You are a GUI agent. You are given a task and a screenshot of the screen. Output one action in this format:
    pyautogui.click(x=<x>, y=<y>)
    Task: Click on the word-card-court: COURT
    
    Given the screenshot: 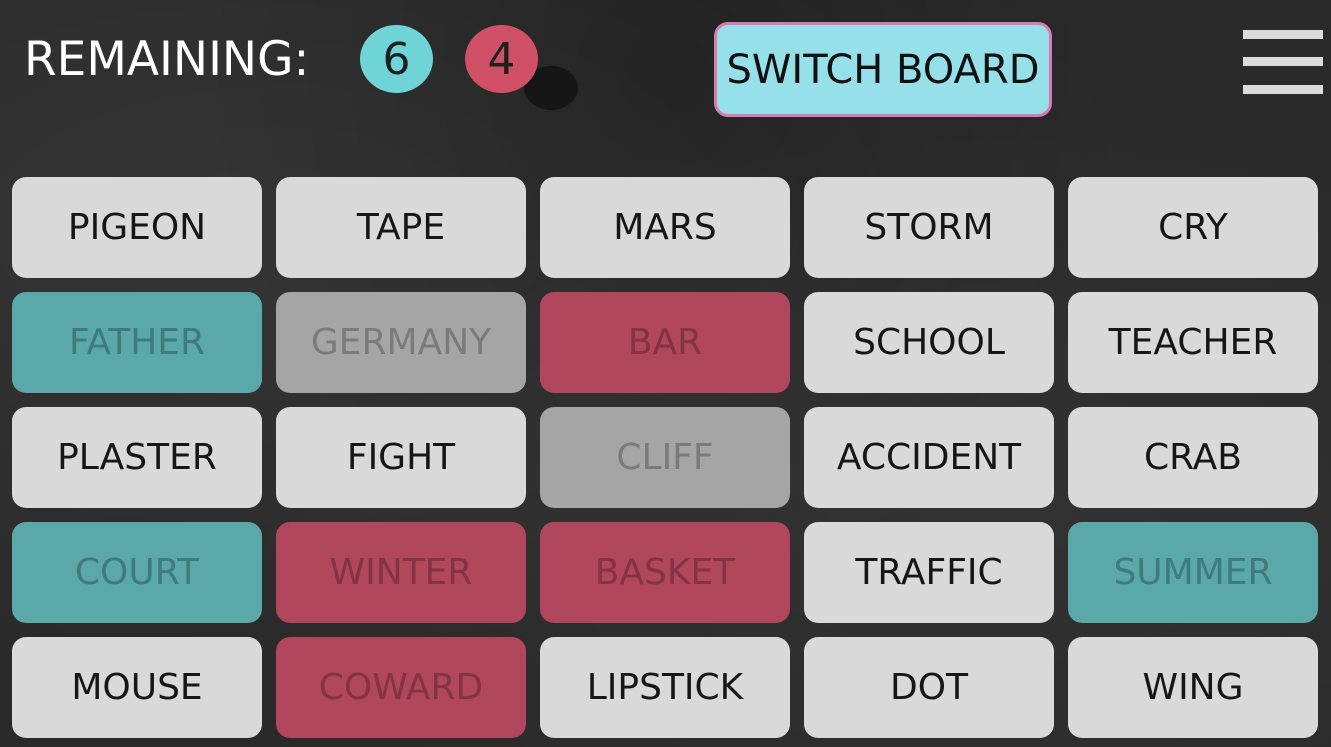 What is the action you would take?
    pyautogui.click(x=137, y=572)
    